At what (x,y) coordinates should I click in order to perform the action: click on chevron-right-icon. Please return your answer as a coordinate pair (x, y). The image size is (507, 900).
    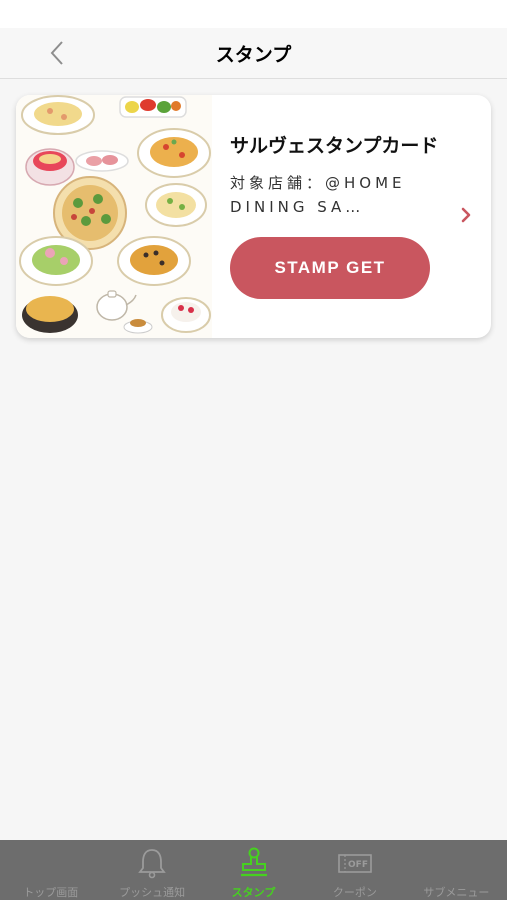
    Looking at the image, I should click on (466, 215).